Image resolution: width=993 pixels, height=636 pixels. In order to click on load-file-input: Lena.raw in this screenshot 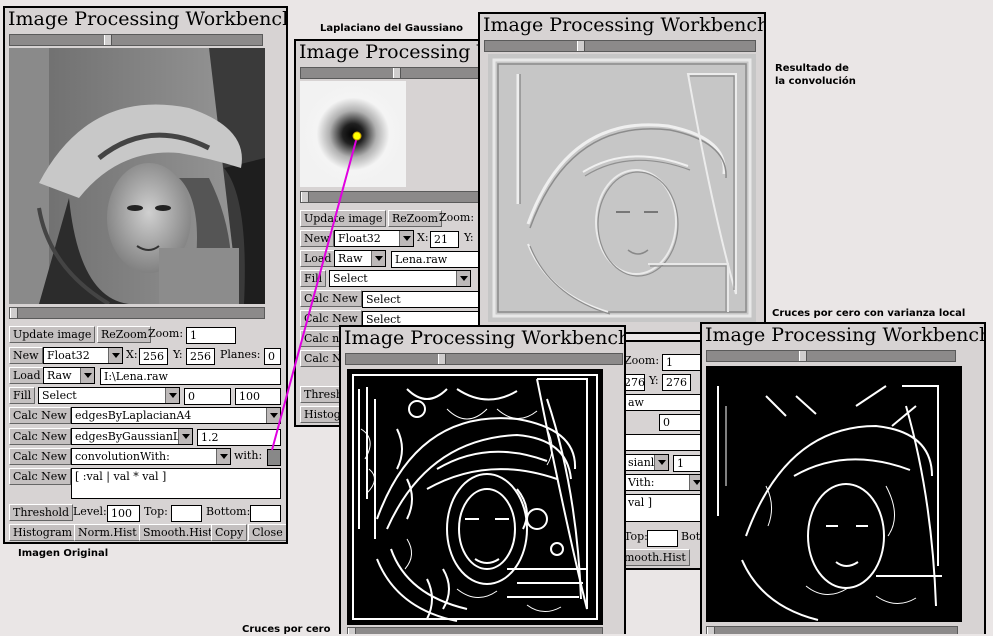, I will do `click(437, 259)`.